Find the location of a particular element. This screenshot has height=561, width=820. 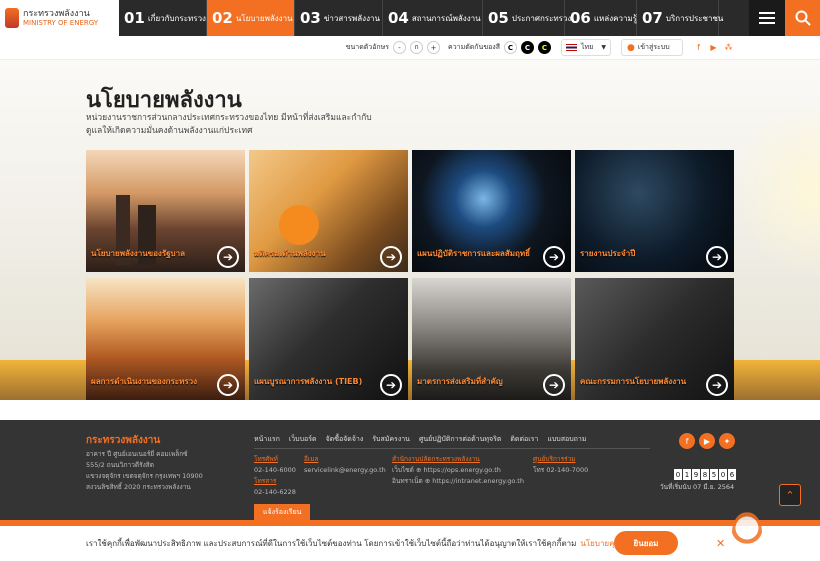

font-normal-button: ก is located at coordinates (417, 47).